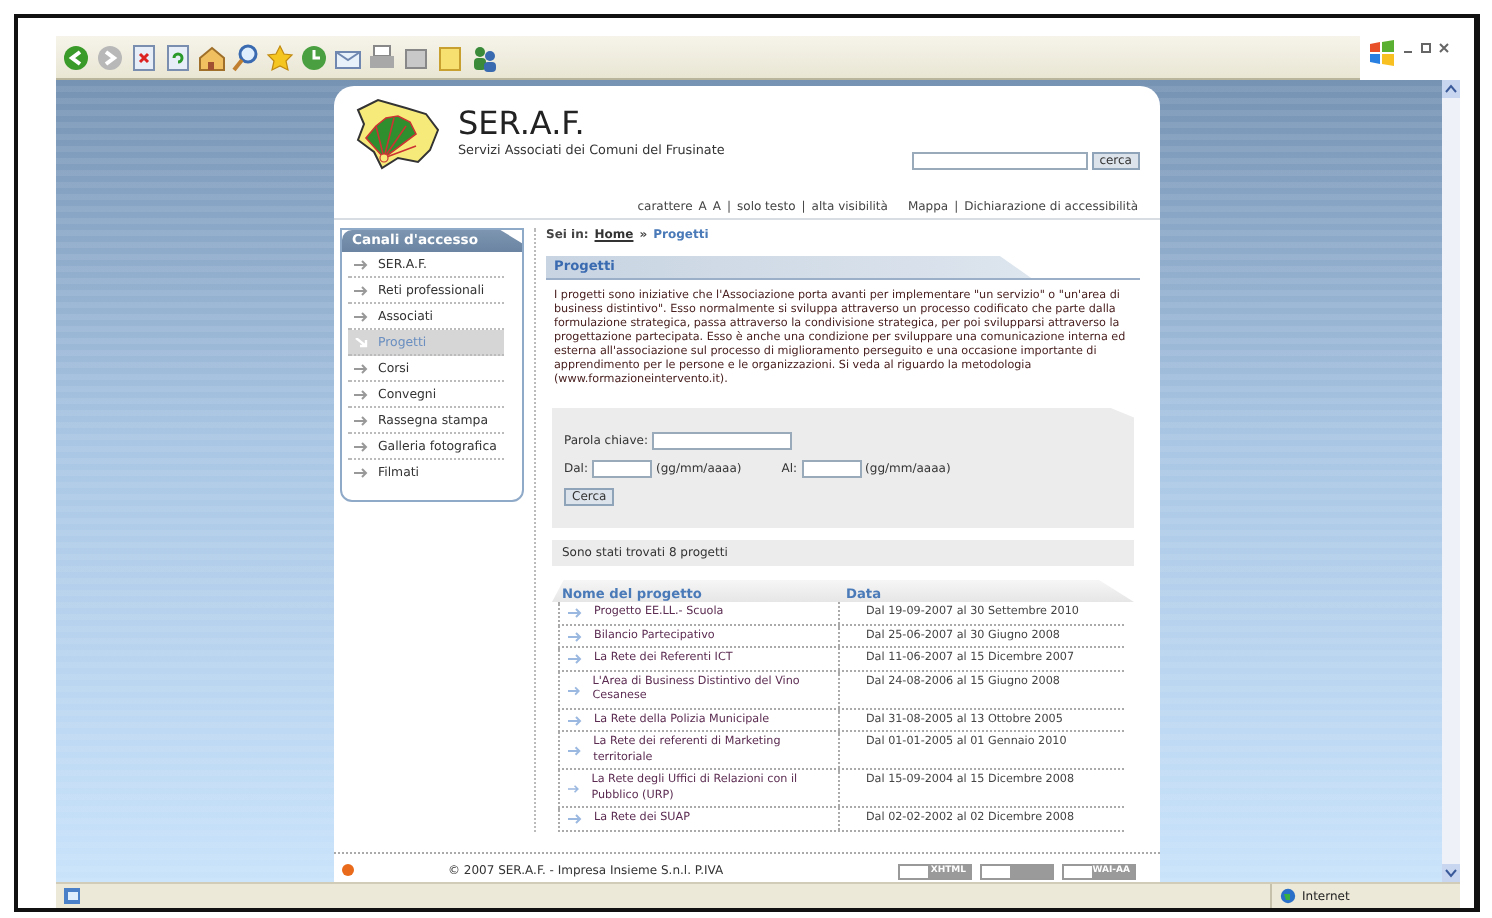  Describe the element at coordinates (484, 57) in the screenshot. I see `people-icon` at that location.